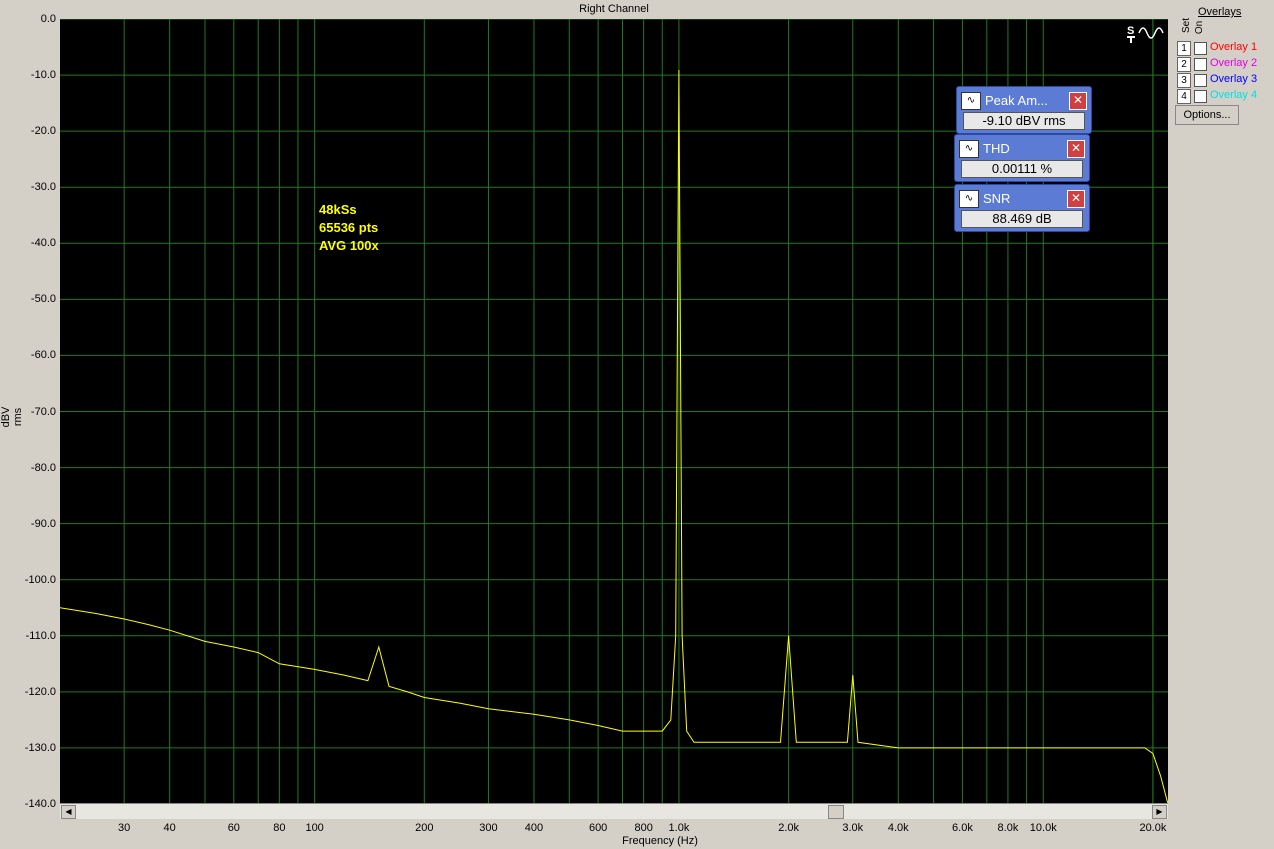 This screenshot has width=1274, height=849. Describe the element at coordinates (614, 811) in the screenshot. I see `horizontal-scrollbar: ◀ ▶` at that location.